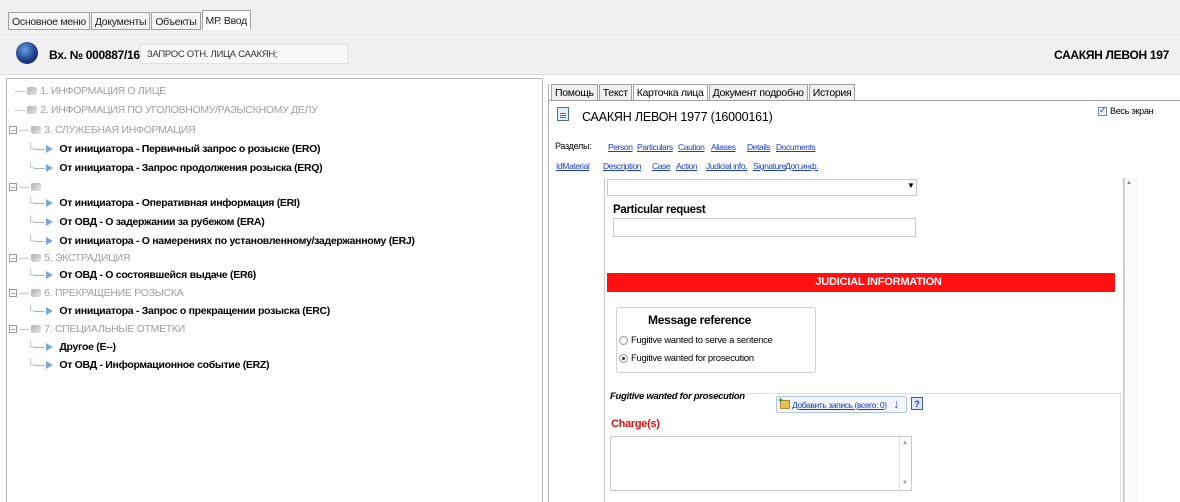 The height and width of the screenshot is (502, 1180). I want to click on tree-item: —1. ИНФОРМАЦИЯ О ЛИЦЕ, so click(90, 91).